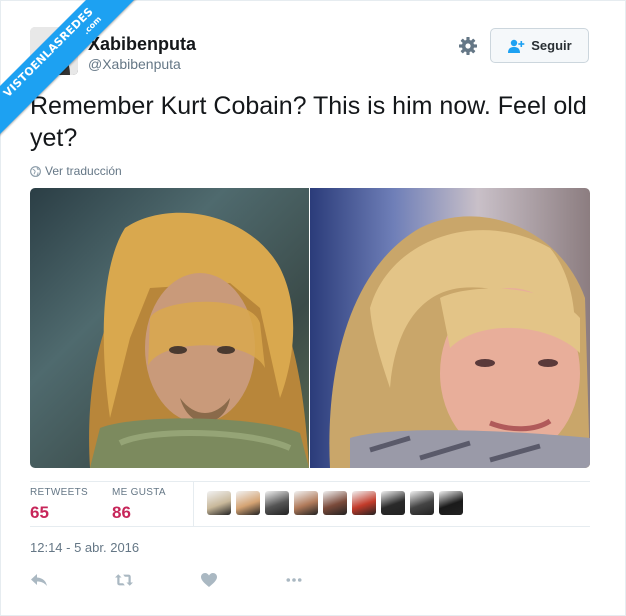 The width and height of the screenshot is (626, 616). I want to click on watermark-text: VISTOENLASREDES, so click(48, 52).